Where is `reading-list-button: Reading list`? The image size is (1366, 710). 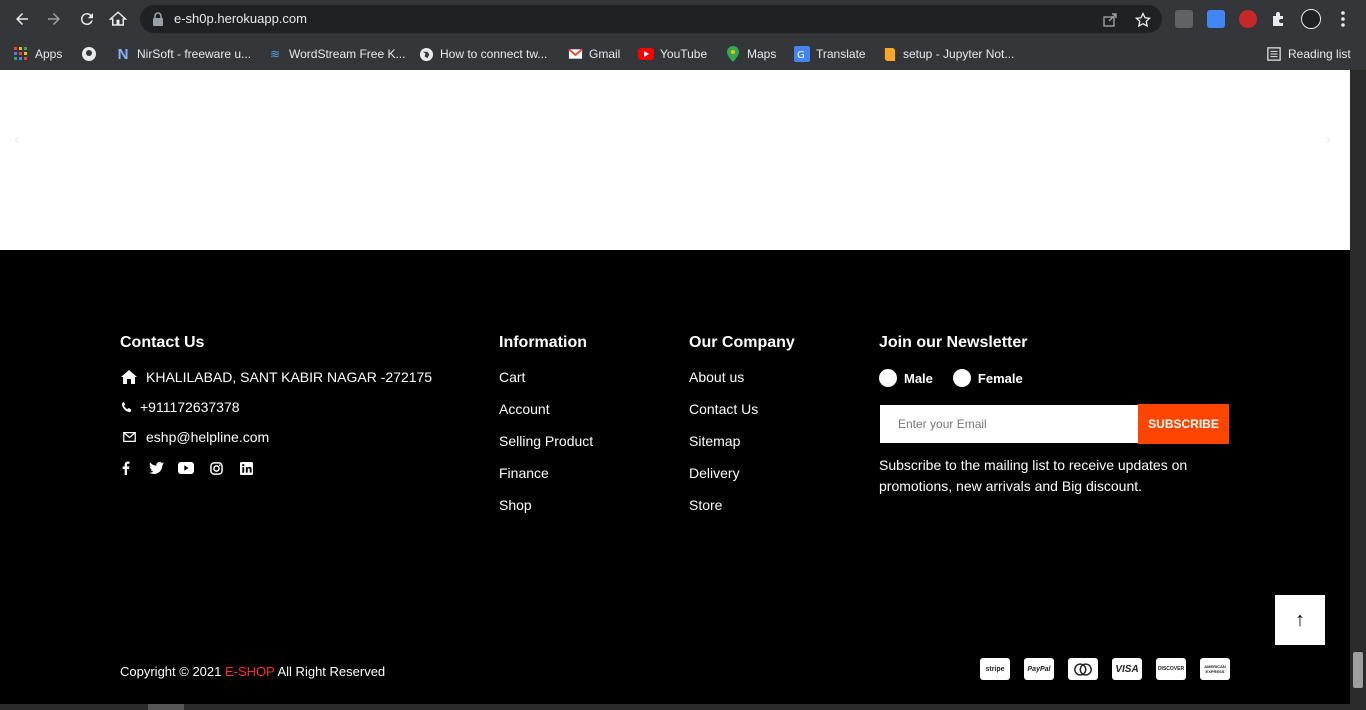 reading-list-button: Reading list is located at coordinates (1308, 54).